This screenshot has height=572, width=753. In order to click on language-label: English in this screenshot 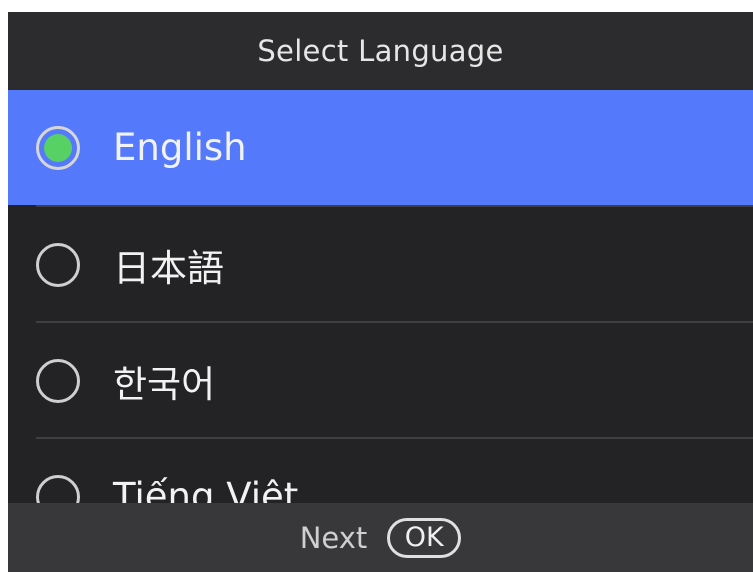, I will do `click(180, 147)`.